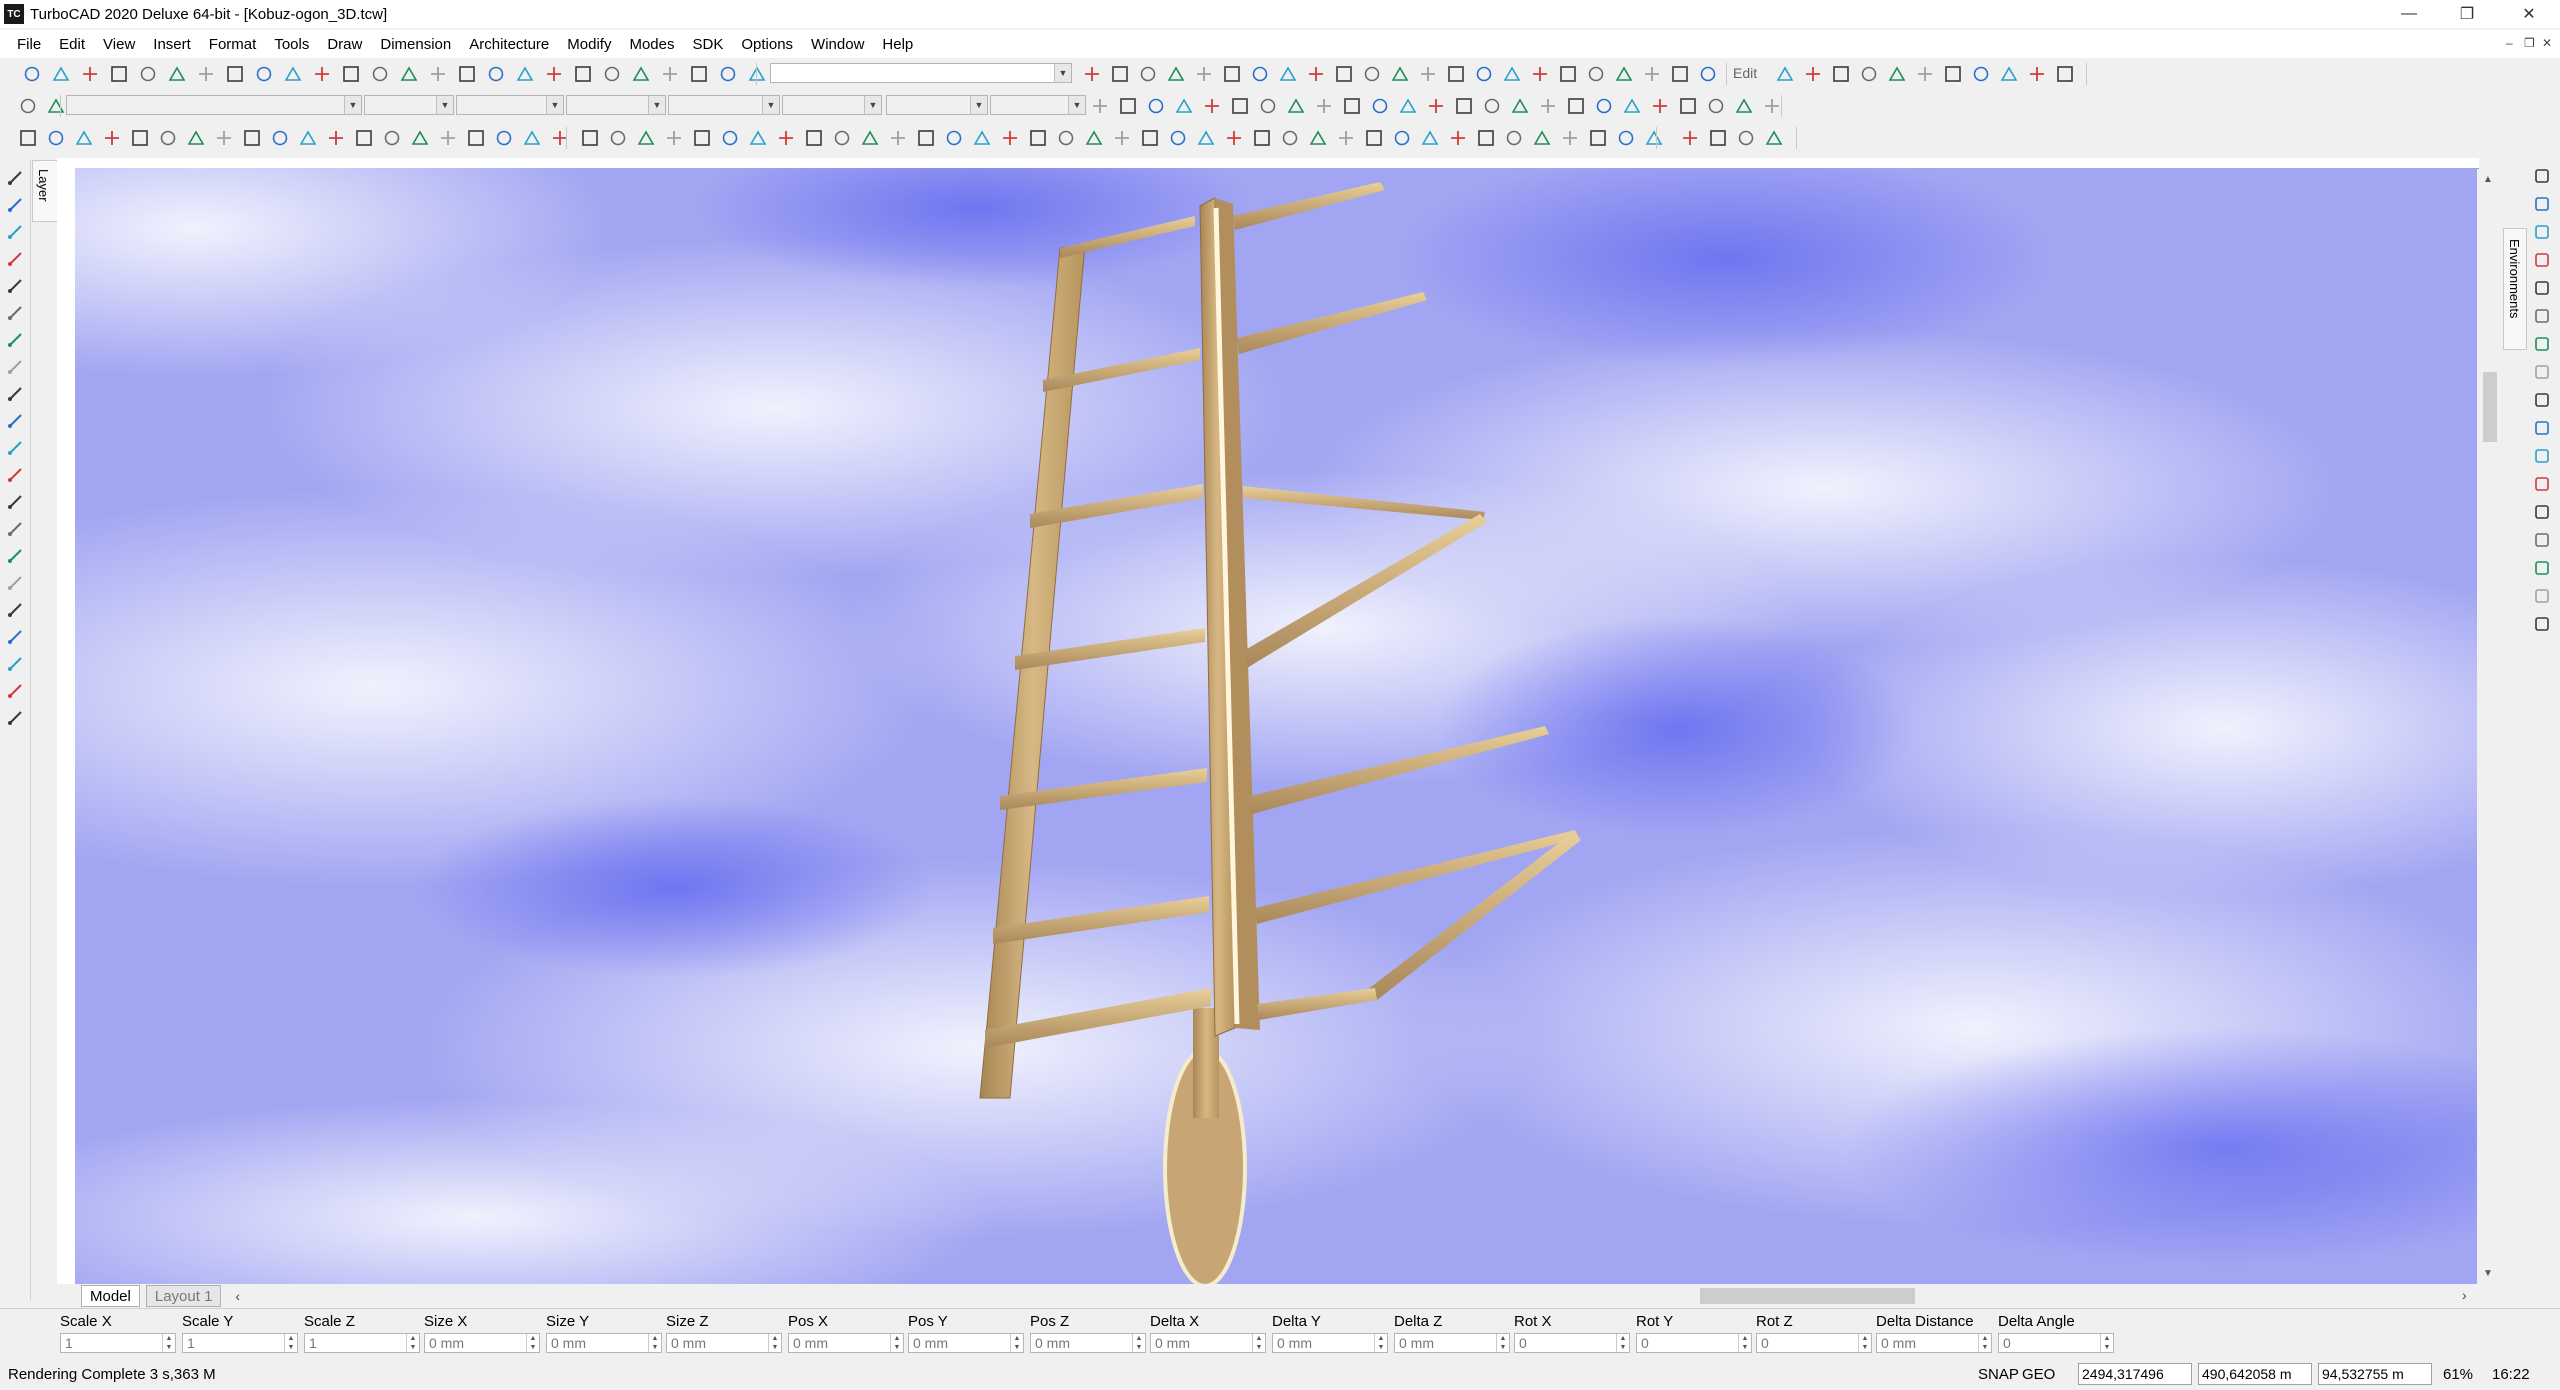 This screenshot has height=1390, width=2560. What do you see at coordinates (832, 105) in the screenshot?
I see `scale-combo: ▼` at bounding box center [832, 105].